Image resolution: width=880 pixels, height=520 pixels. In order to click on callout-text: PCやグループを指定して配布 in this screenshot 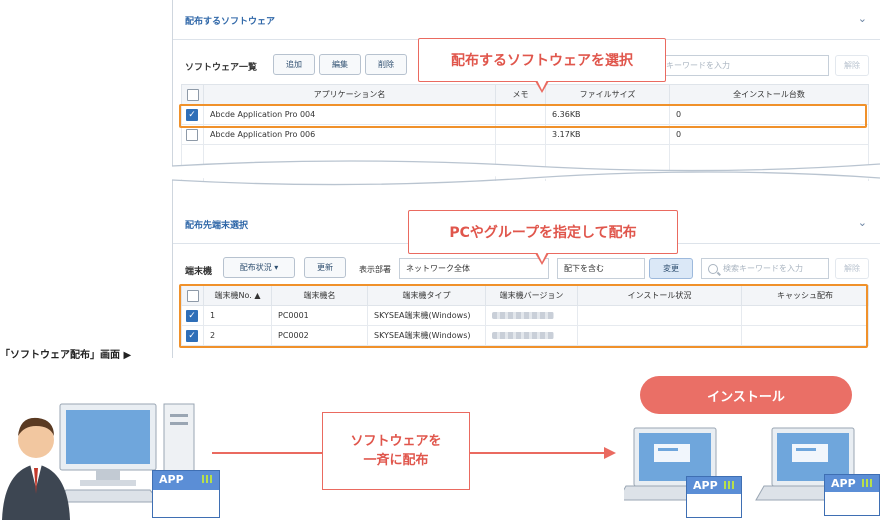, I will do `click(543, 233)`.